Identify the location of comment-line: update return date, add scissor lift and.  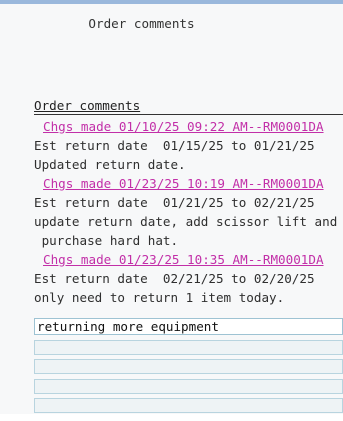
(186, 221).